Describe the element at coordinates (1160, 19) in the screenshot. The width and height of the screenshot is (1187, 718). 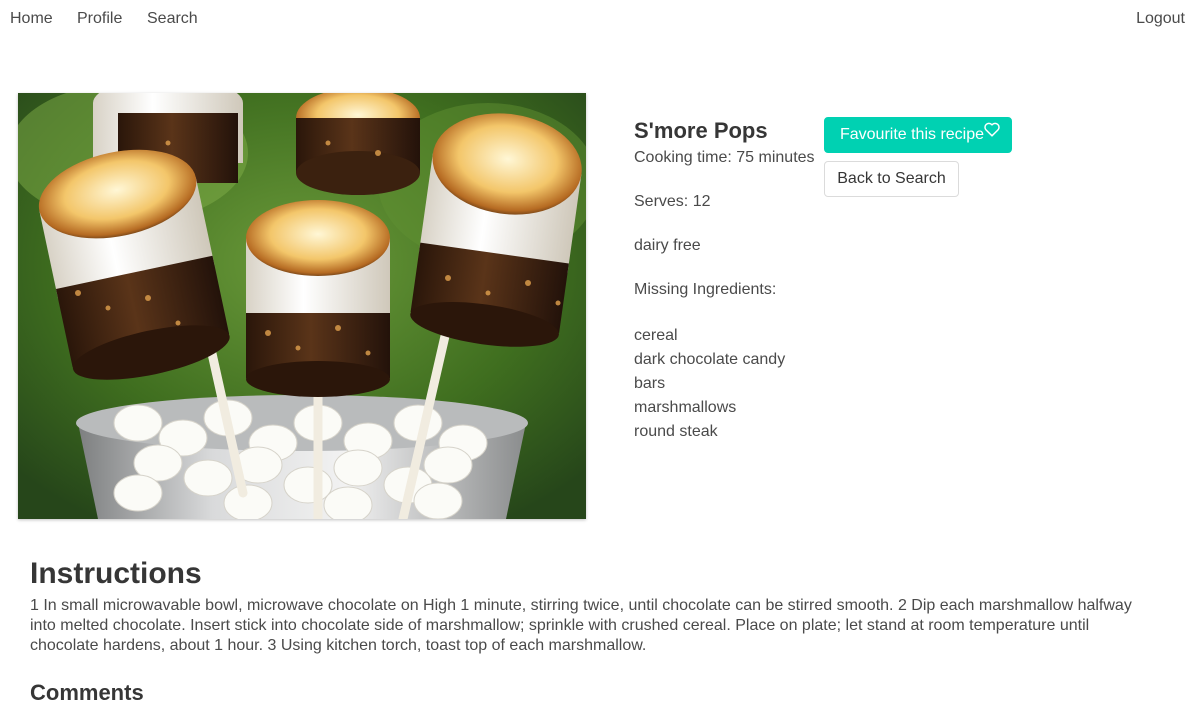
I see `nav-logout-link: Logout` at that location.